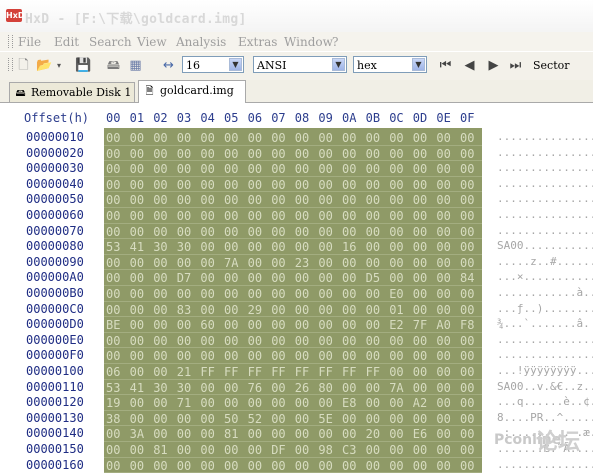 The height and width of the screenshot is (473, 593). I want to click on hex-byte: 53, so click(113, 388).